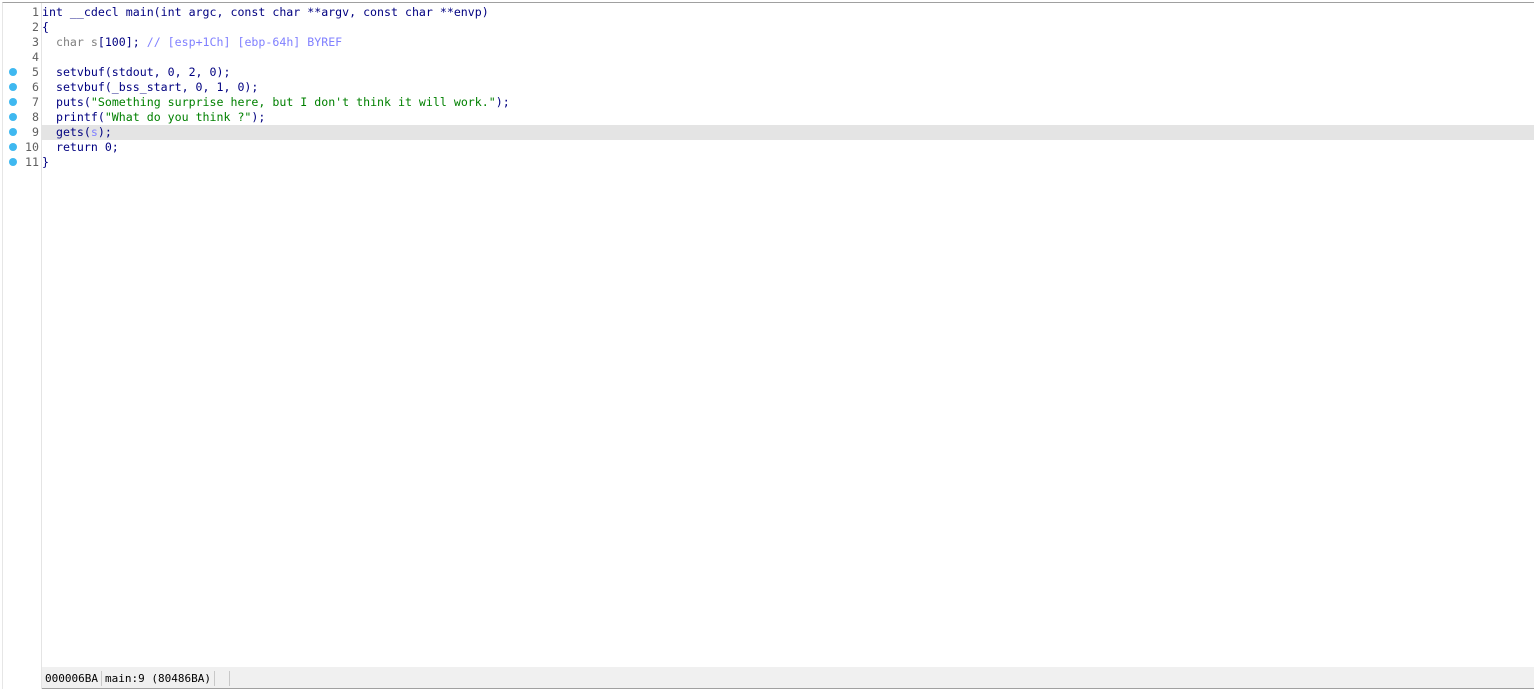 Image resolution: width=1536 pixels, height=693 pixels. I want to click on line-number: 3, so click(35, 42).